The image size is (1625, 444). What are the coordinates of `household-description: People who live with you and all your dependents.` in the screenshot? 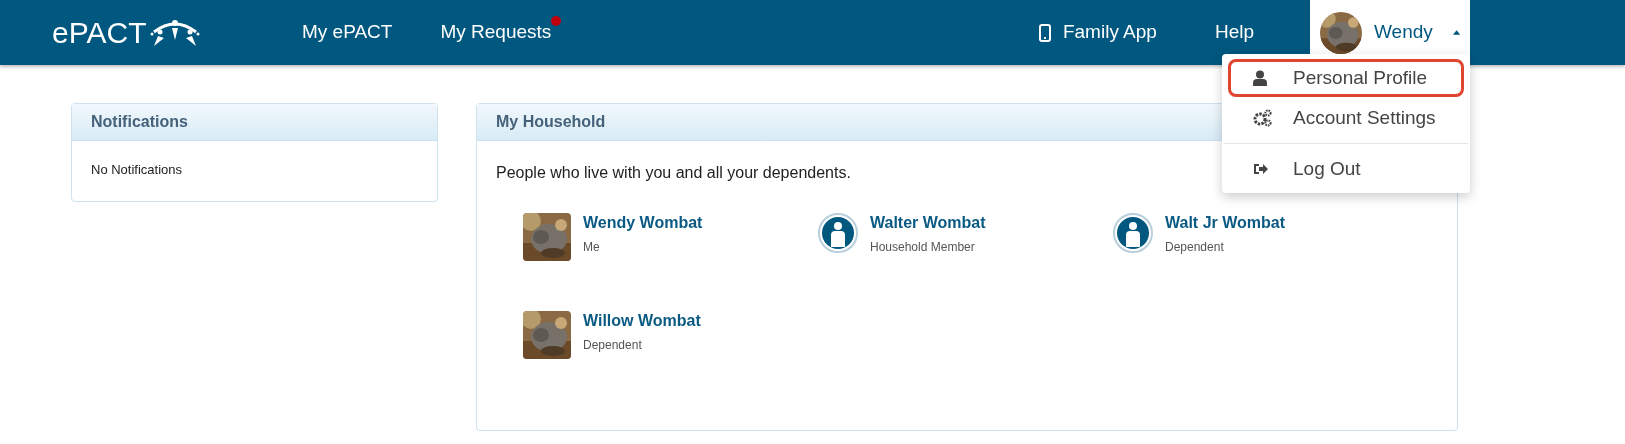 It's located at (673, 173).